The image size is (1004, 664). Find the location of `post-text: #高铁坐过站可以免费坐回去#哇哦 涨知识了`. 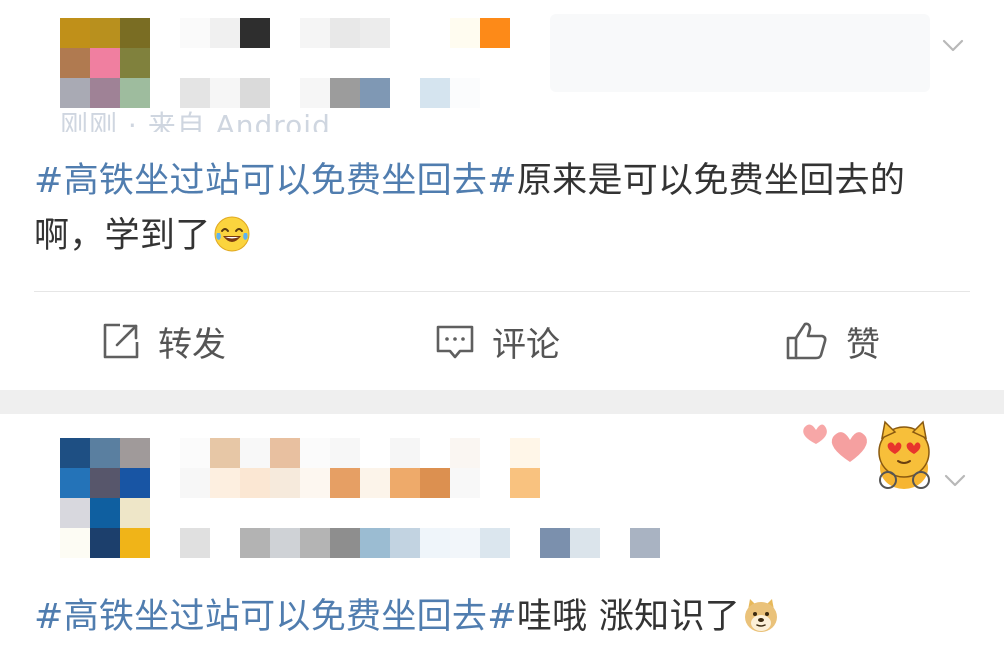

post-text: #高铁坐过站可以免费坐回去#哇哦 涨知识了 is located at coordinates (504, 617).